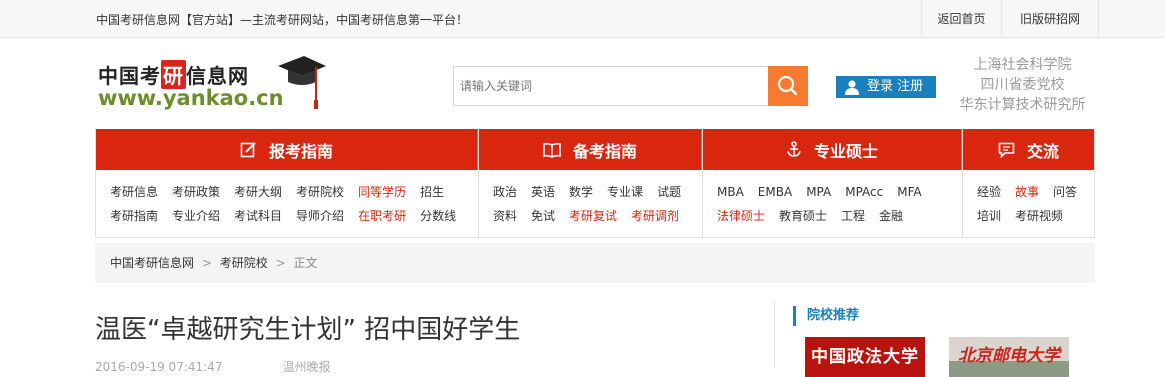  I want to click on nav-link: 同等学历, so click(382, 192).